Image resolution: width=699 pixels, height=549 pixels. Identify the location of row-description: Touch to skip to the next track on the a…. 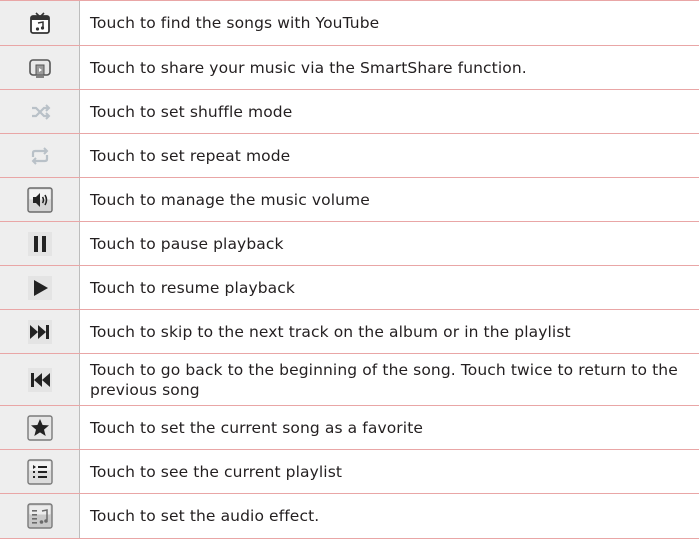
(330, 331).